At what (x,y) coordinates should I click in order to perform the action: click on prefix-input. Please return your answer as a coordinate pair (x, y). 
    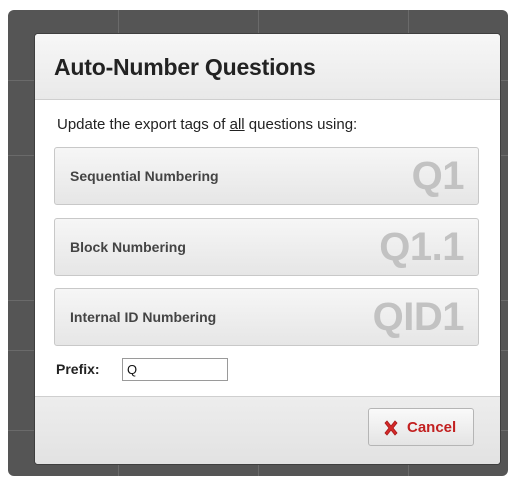
    Looking at the image, I should click on (175, 369).